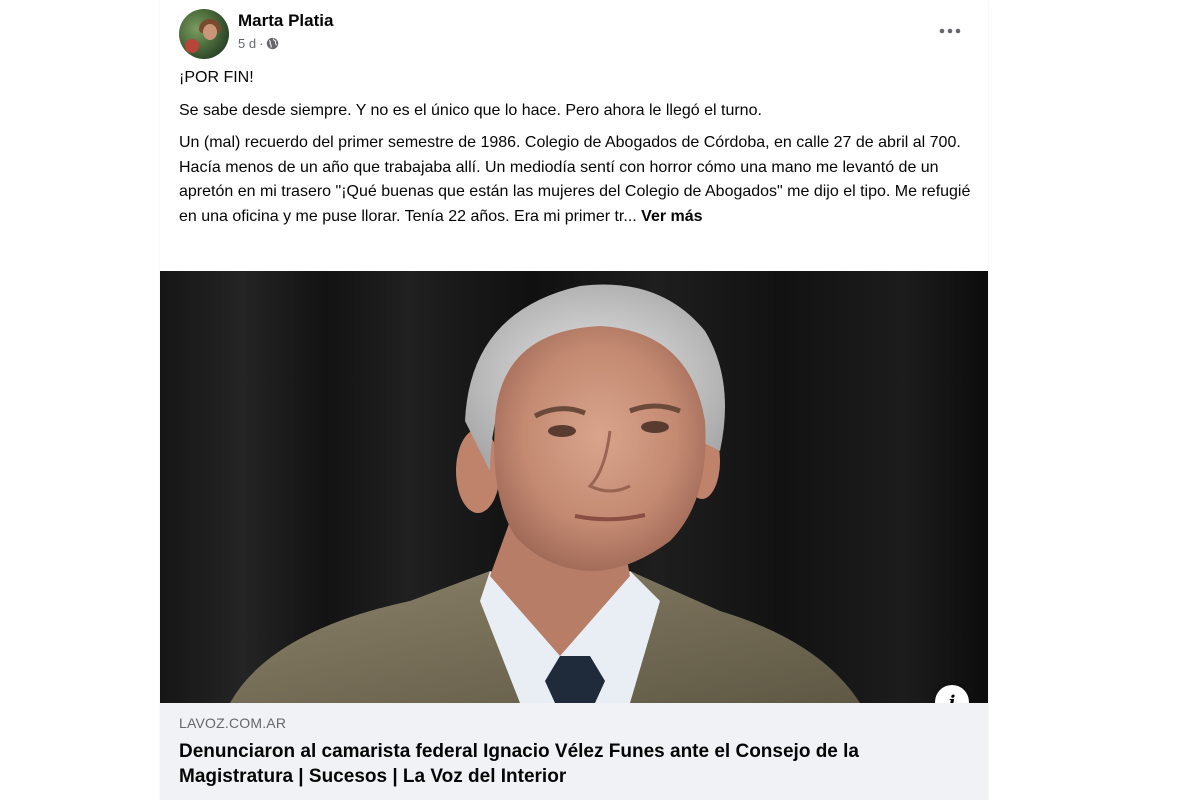  What do you see at coordinates (285, 21) in the screenshot?
I see `author-name: Marta Platia` at bounding box center [285, 21].